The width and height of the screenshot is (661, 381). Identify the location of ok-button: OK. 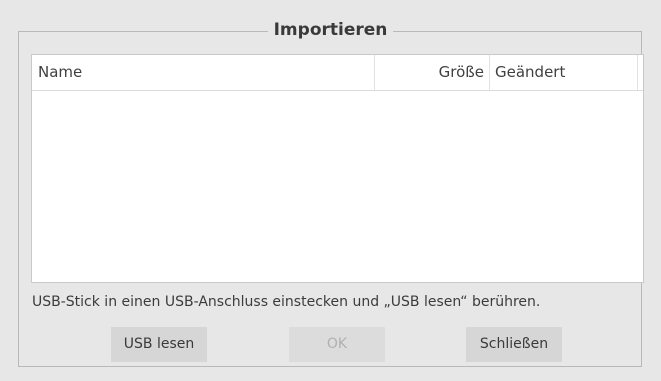
(337, 344).